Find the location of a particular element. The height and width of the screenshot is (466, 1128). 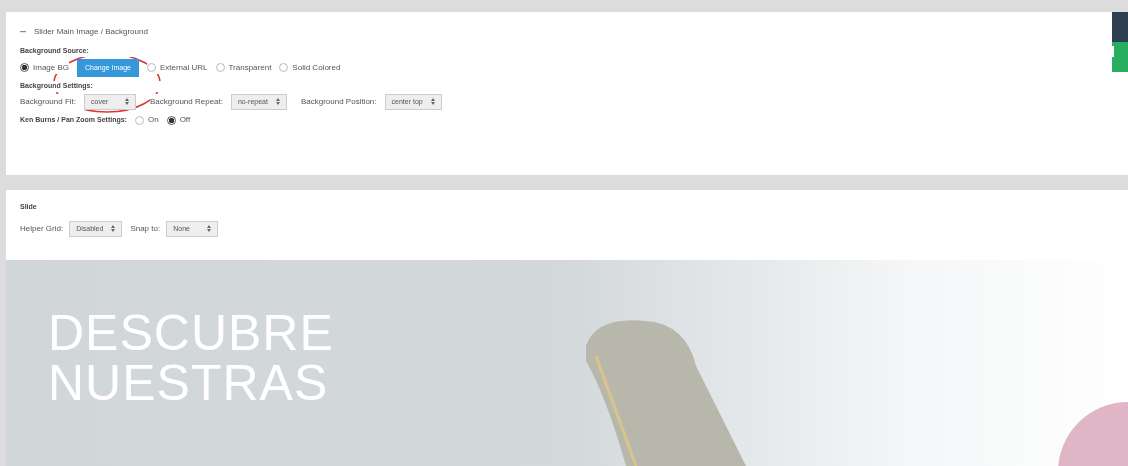

panel-title: Slider Main Image / Background is located at coordinates (91, 32).